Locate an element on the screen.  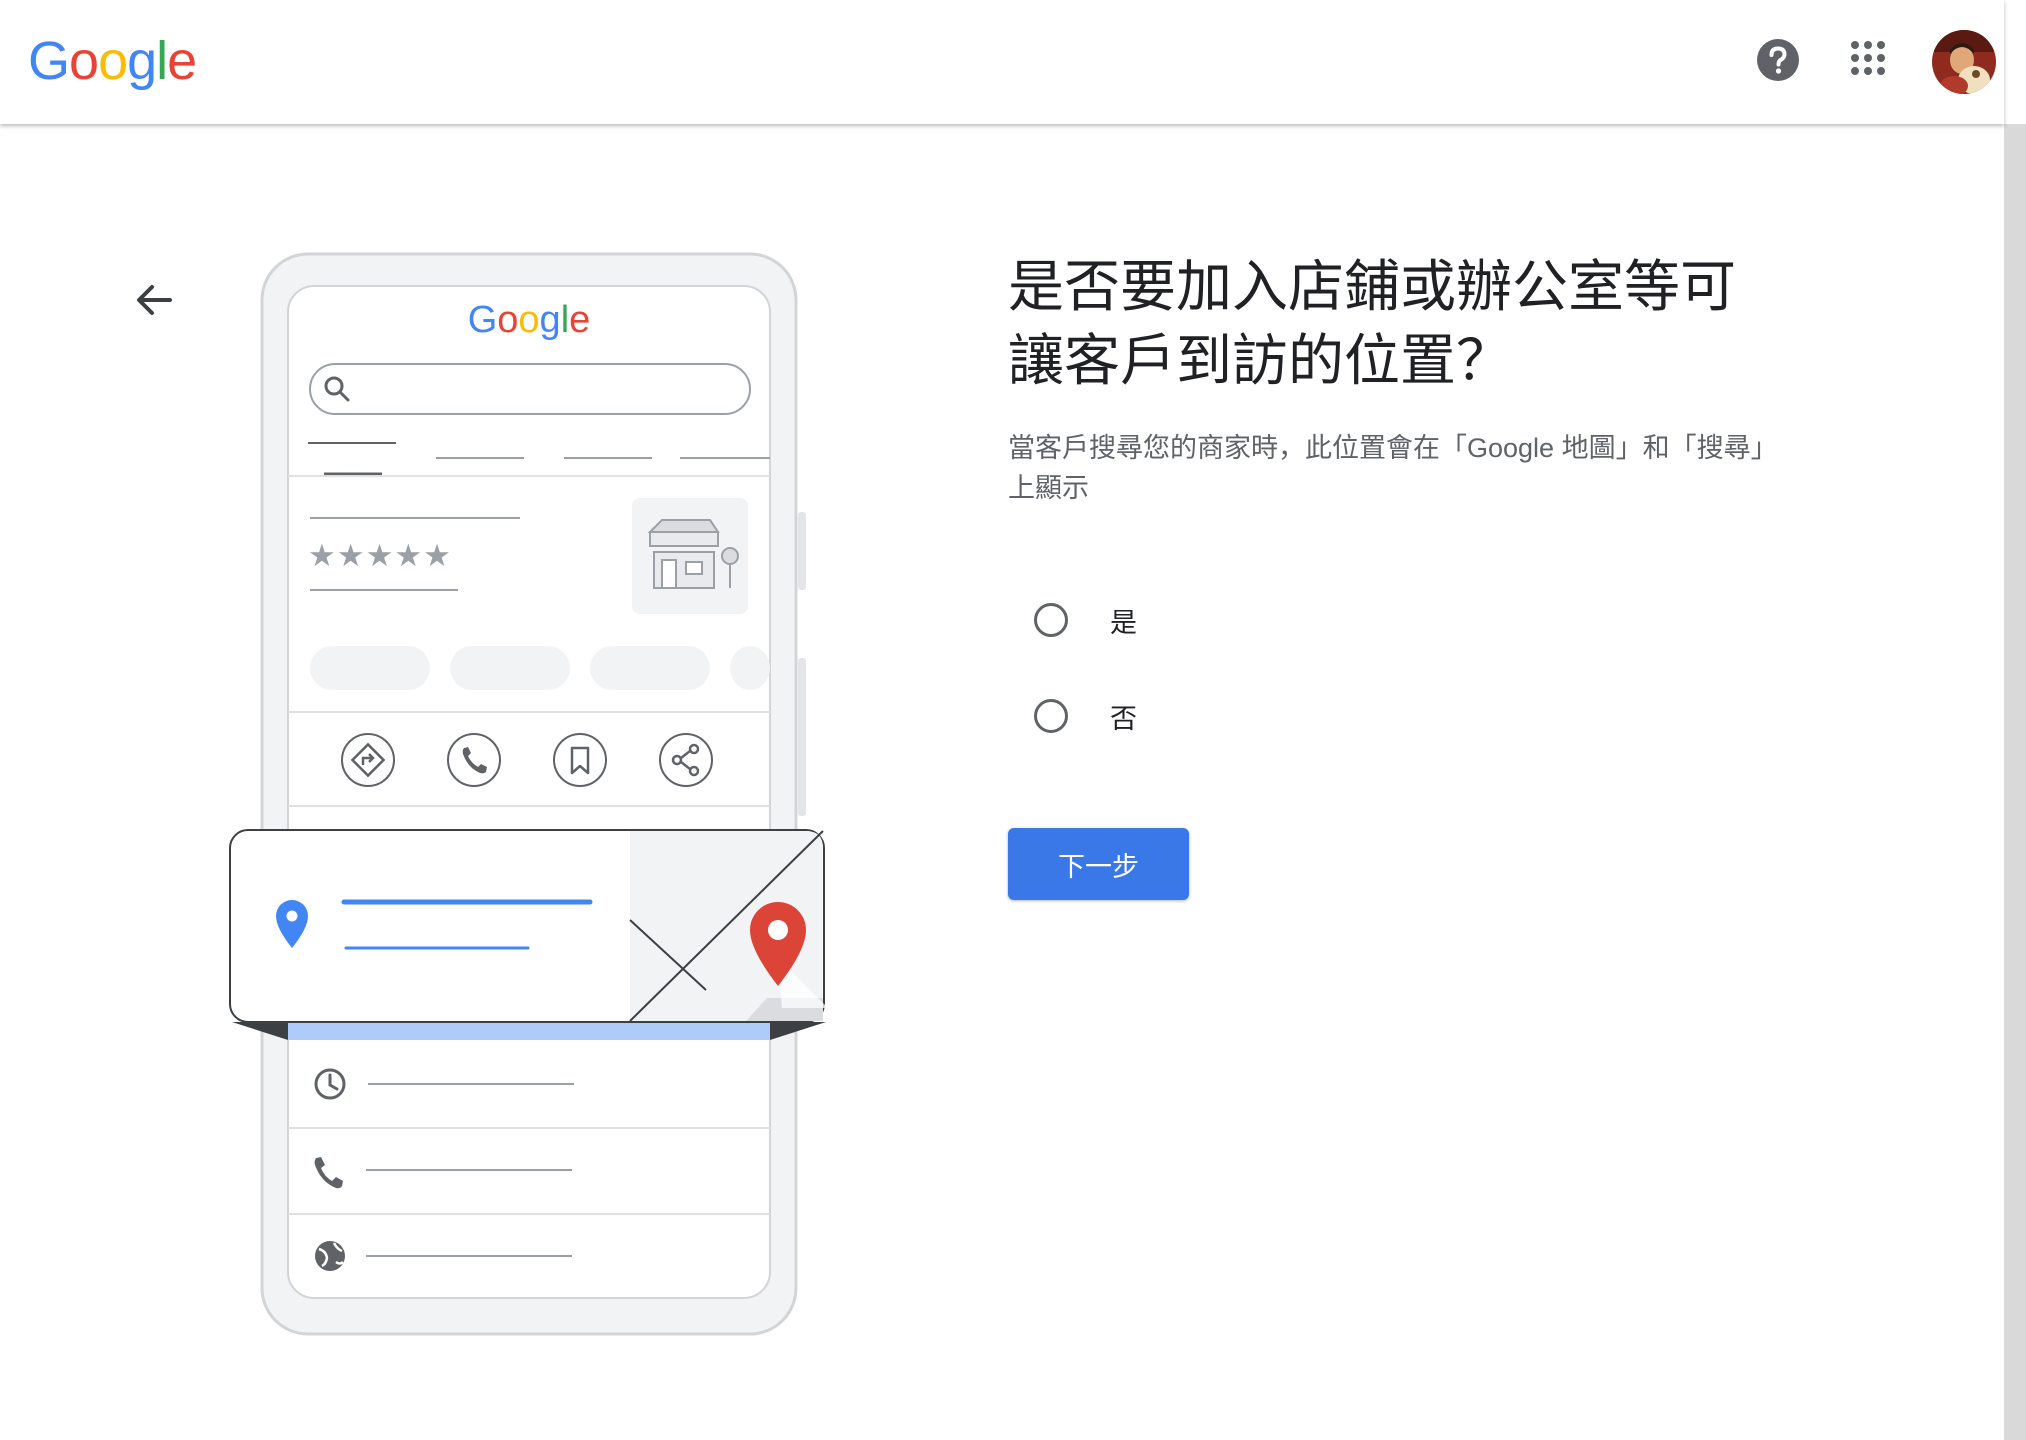
help-circle-icon is located at coordinates (1778, 60).